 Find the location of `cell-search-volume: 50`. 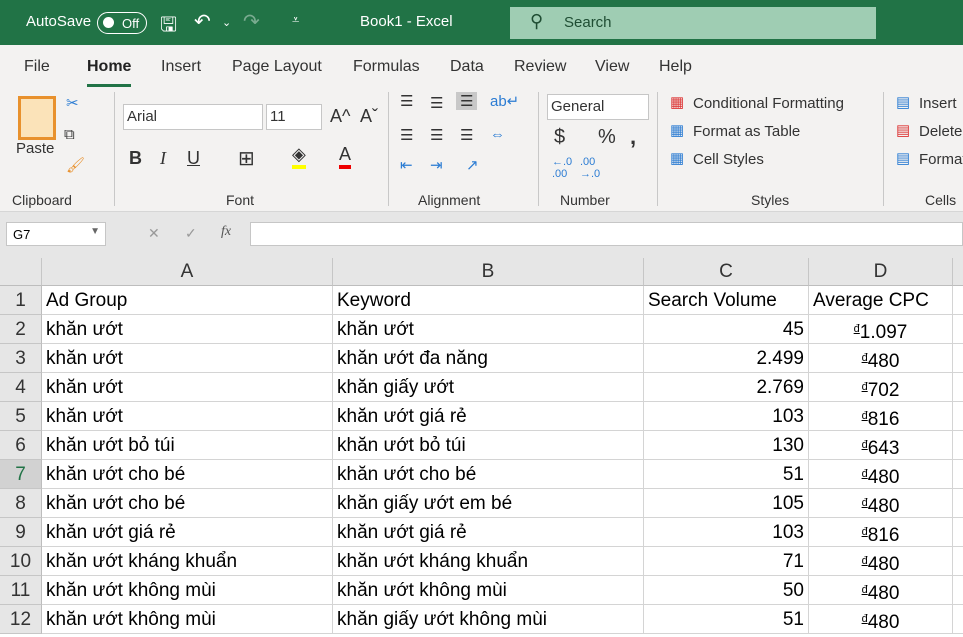

cell-search-volume: 50 is located at coordinates (726, 590).